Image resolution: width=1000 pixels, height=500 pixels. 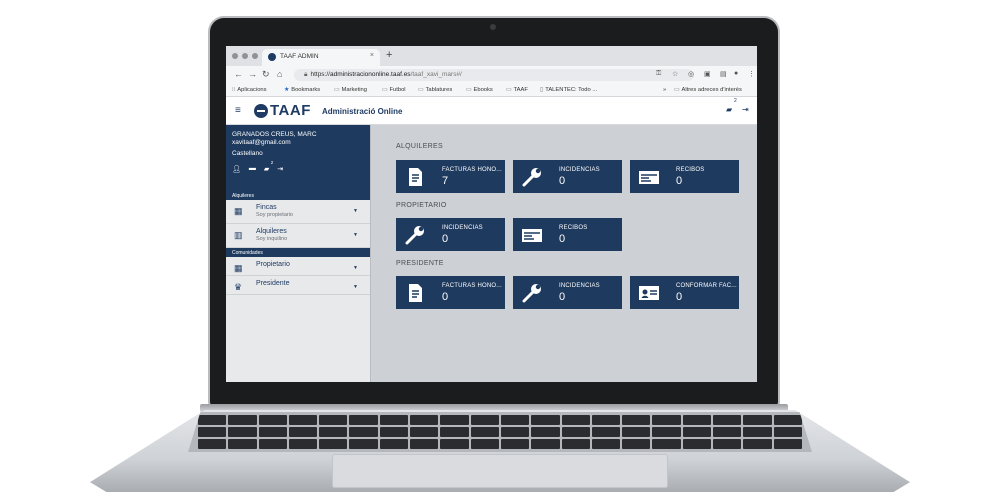 What do you see at coordinates (272, 162) in the screenshot?
I see `message-count: 2` at bounding box center [272, 162].